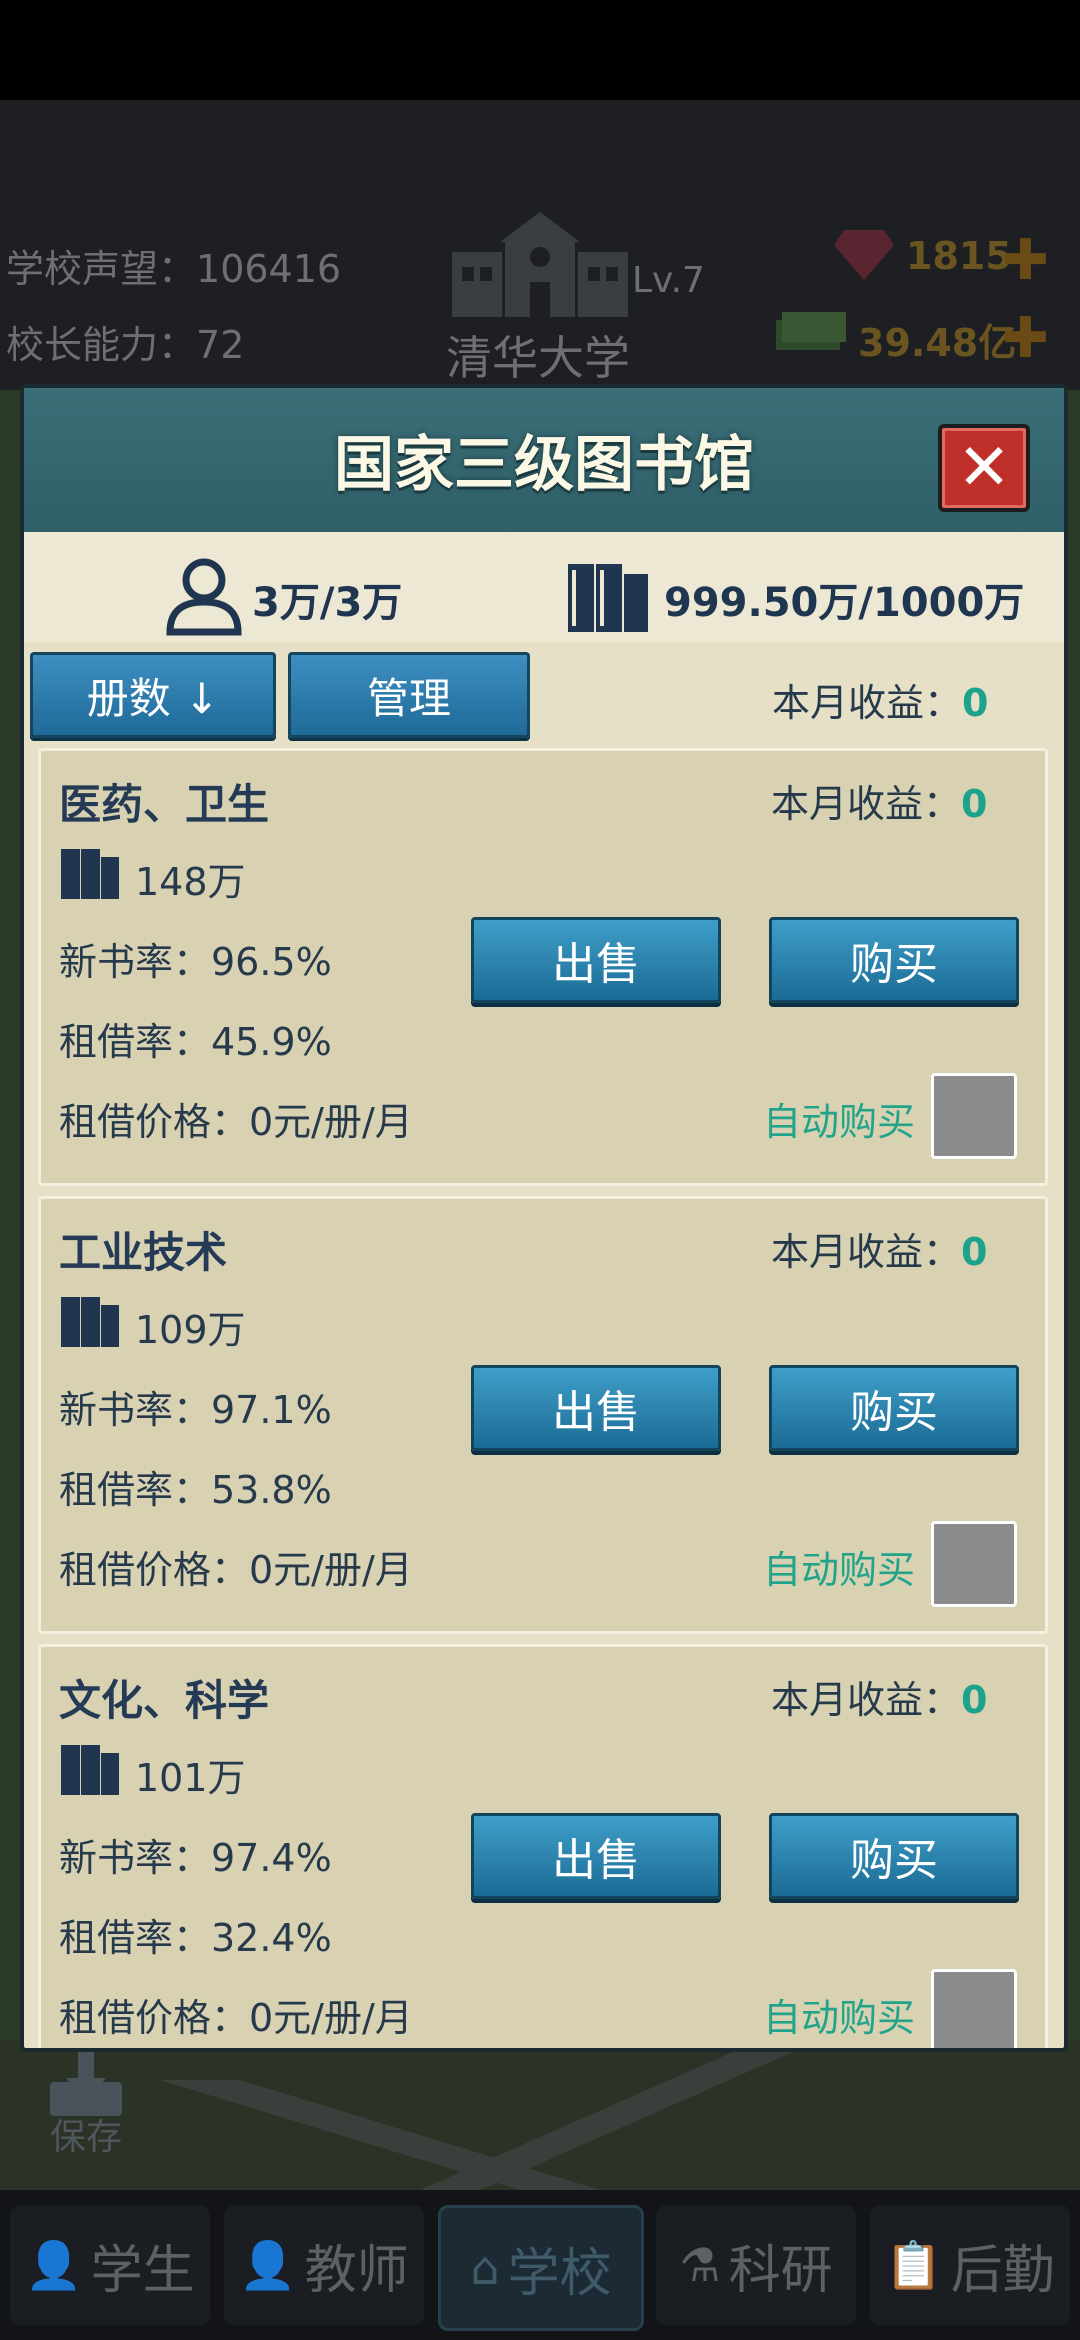 The width and height of the screenshot is (1080, 2340). What do you see at coordinates (1025, 338) in the screenshot?
I see `add-money-button: ✚` at bounding box center [1025, 338].